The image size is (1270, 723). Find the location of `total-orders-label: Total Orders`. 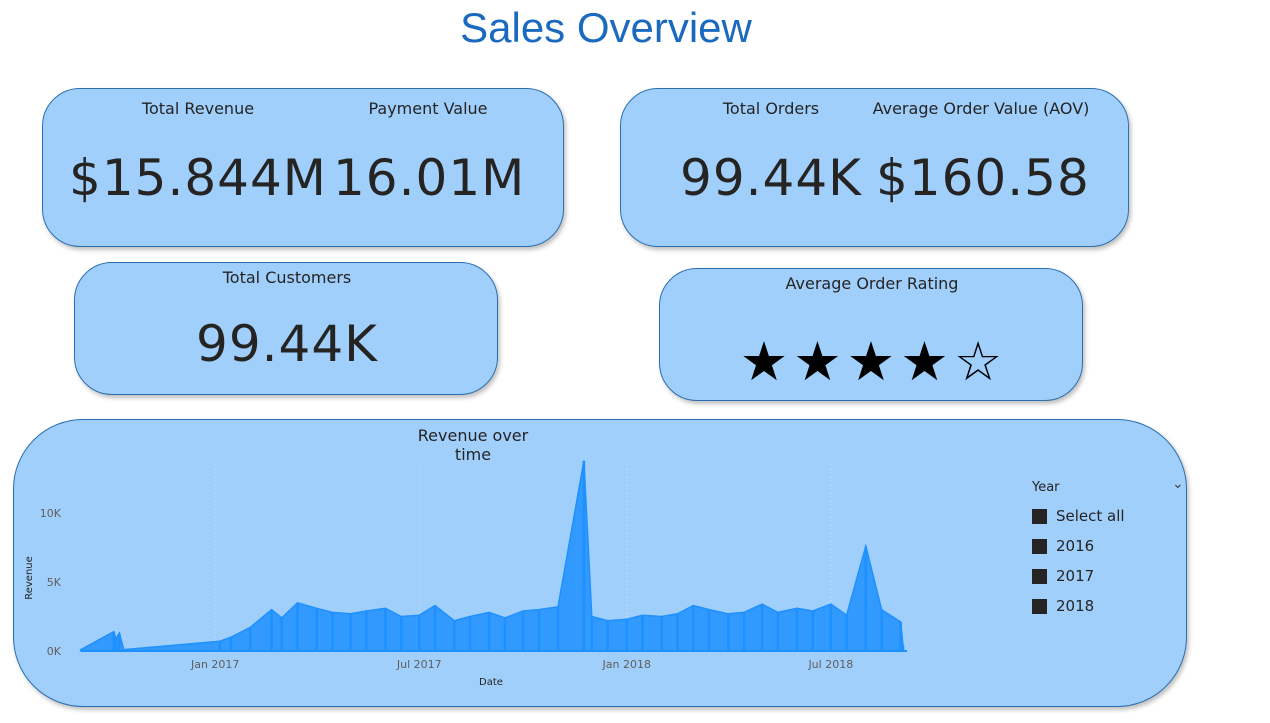

total-orders-label: Total Orders is located at coordinates (771, 108).